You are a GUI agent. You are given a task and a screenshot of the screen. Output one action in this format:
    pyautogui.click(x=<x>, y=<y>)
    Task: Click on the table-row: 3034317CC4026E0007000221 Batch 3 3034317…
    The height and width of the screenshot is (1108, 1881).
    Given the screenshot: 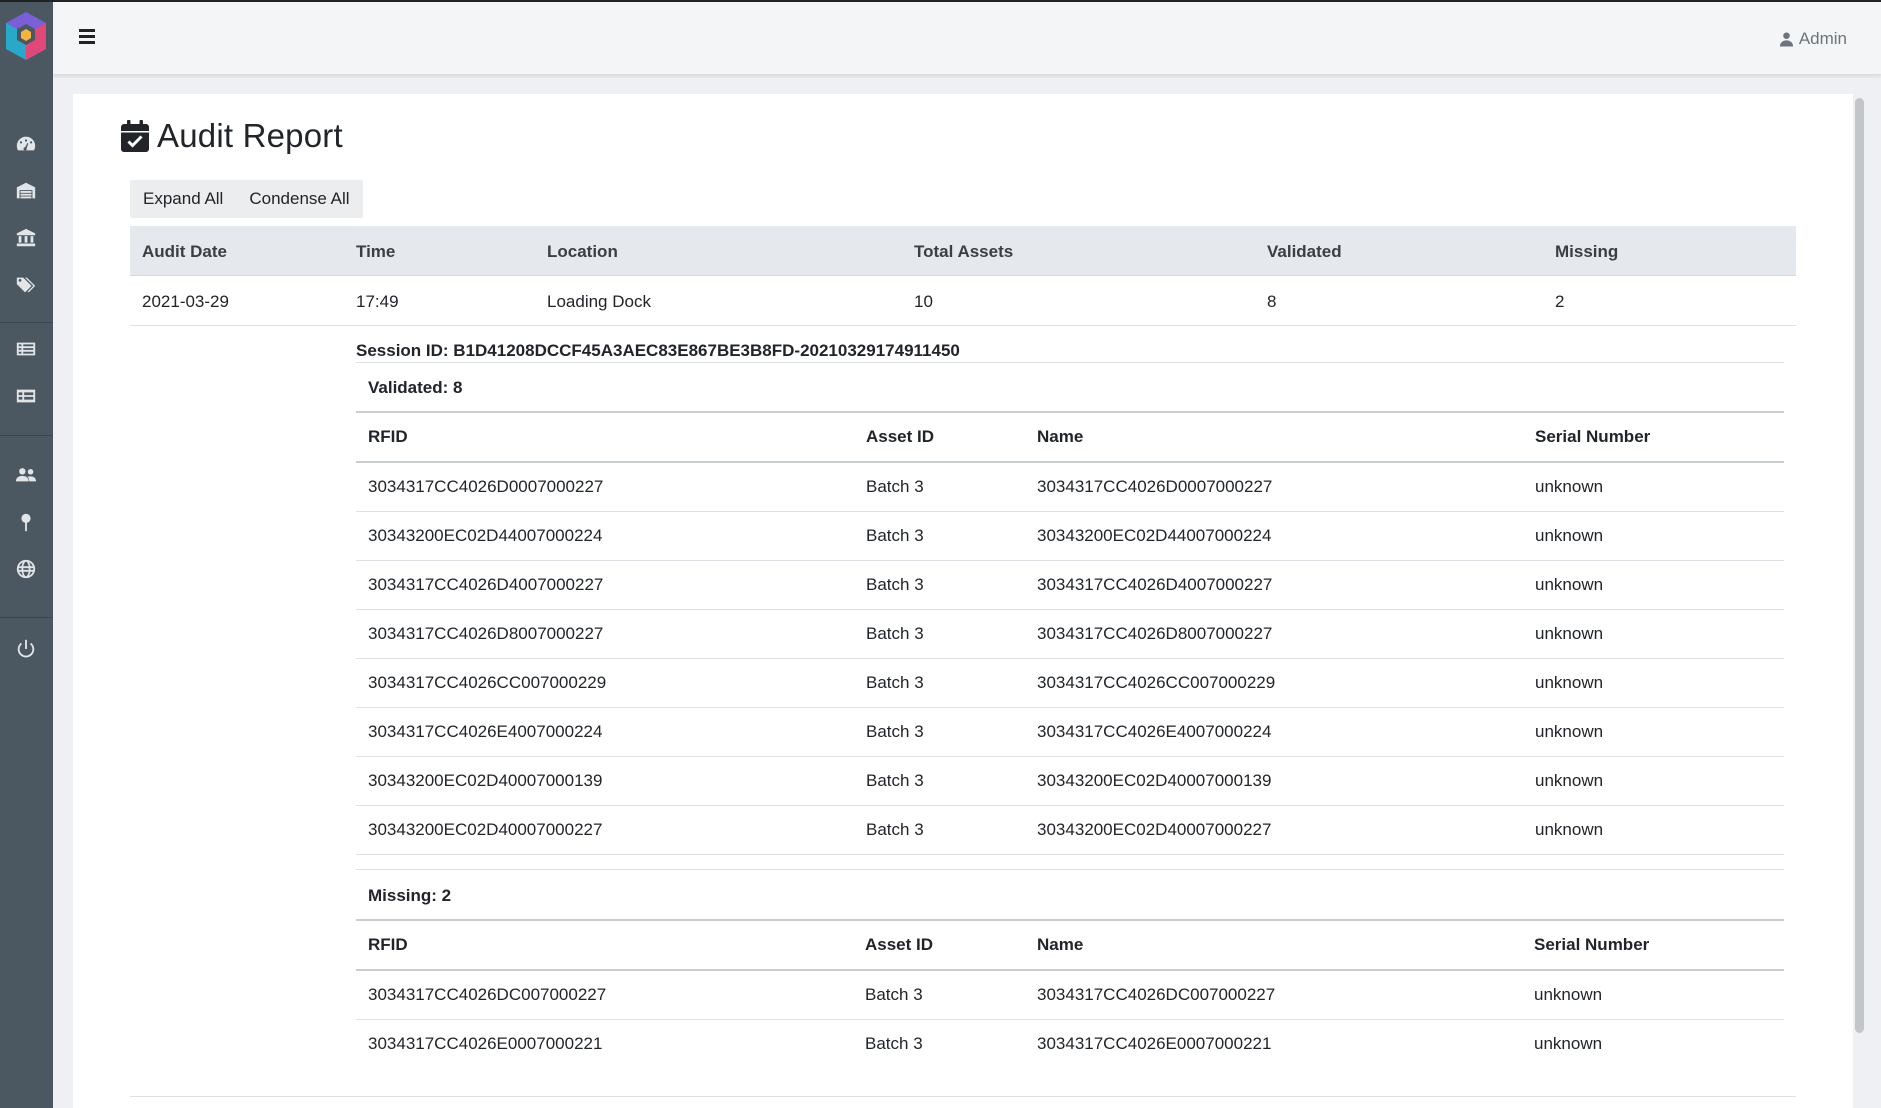 What is the action you would take?
    pyautogui.click(x=1070, y=1044)
    